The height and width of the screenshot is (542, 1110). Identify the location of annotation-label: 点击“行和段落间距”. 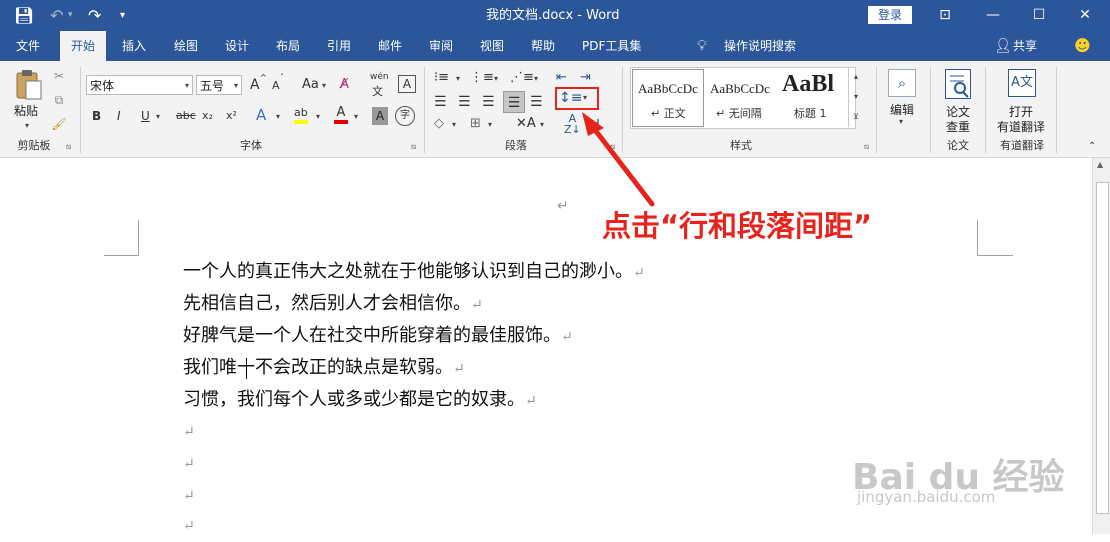
(737, 226).